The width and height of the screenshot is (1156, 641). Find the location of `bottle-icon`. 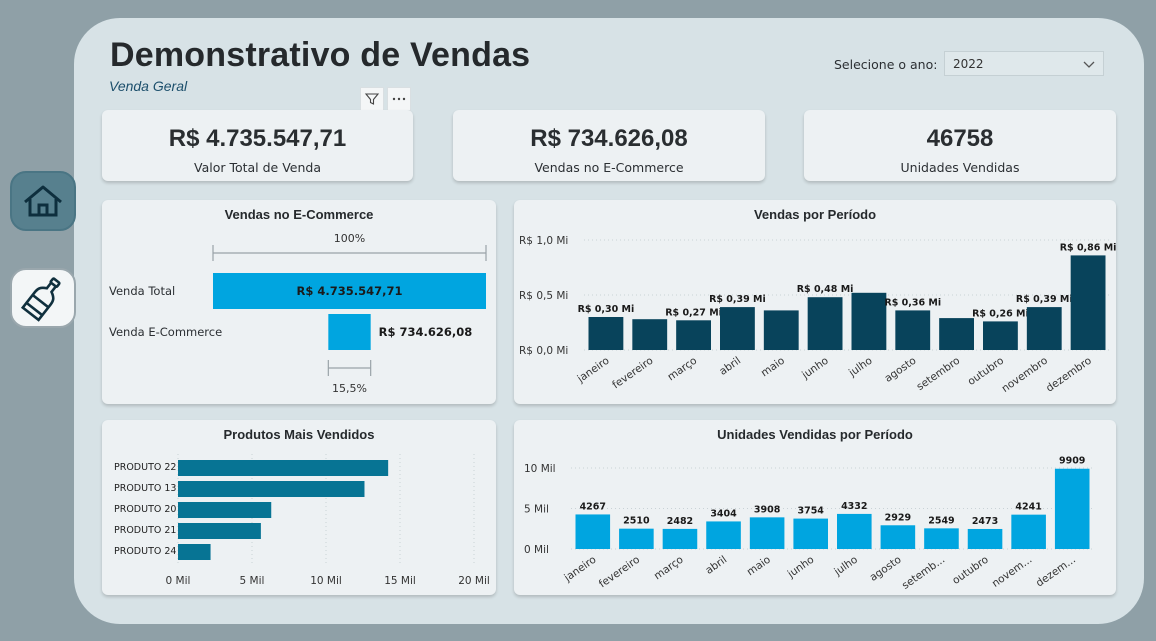

bottle-icon is located at coordinates (41, 299).